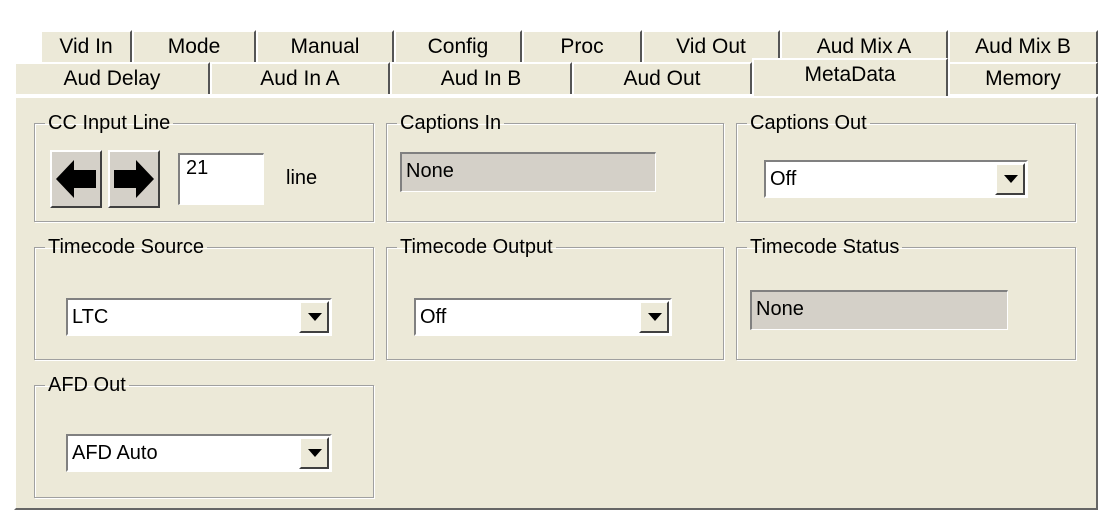 The width and height of the screenshot is (1102, 515). I want to click on tab-proc: Proc, so click(582, 46).